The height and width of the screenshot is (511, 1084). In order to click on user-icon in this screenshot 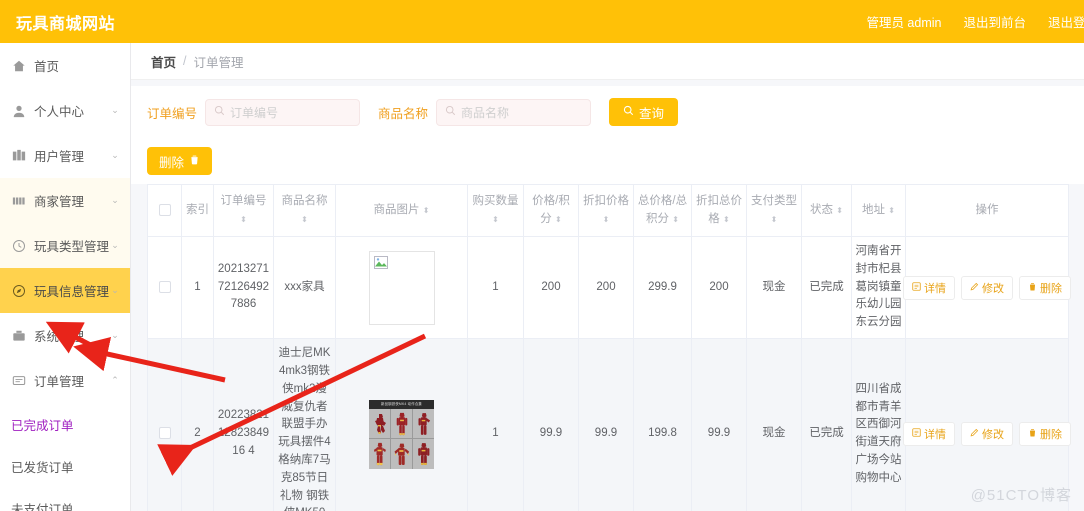, I will do `click(19, 111)`.